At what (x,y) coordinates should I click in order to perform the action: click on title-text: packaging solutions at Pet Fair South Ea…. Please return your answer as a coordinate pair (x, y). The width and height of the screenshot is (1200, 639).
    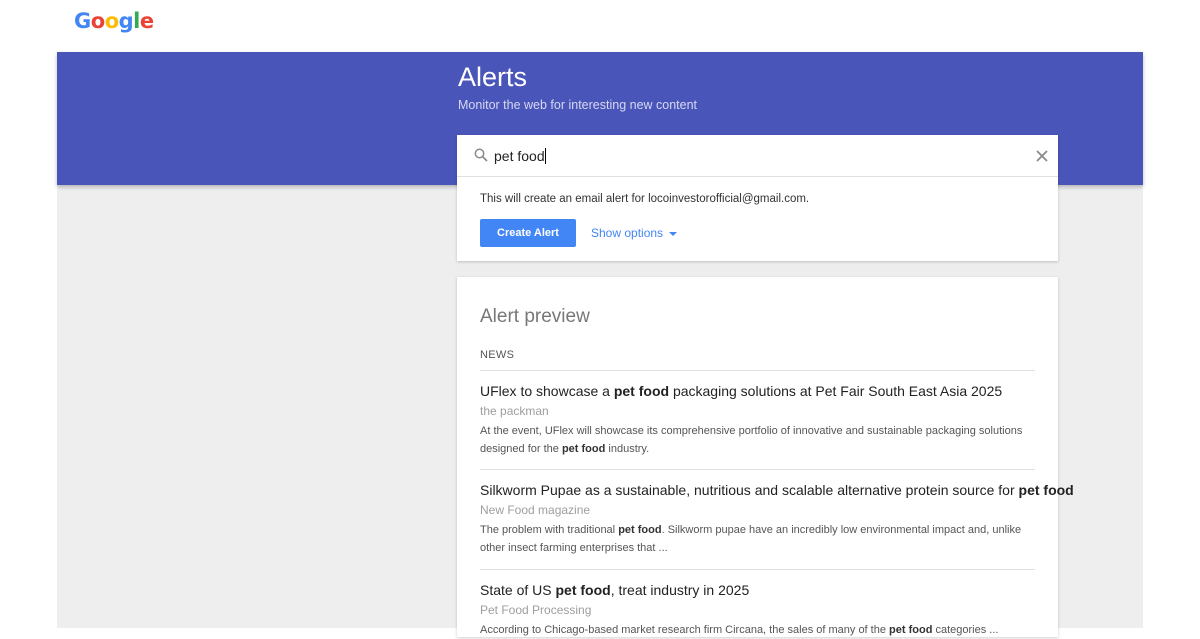
    Looking at the image, I should click on (836, 391).